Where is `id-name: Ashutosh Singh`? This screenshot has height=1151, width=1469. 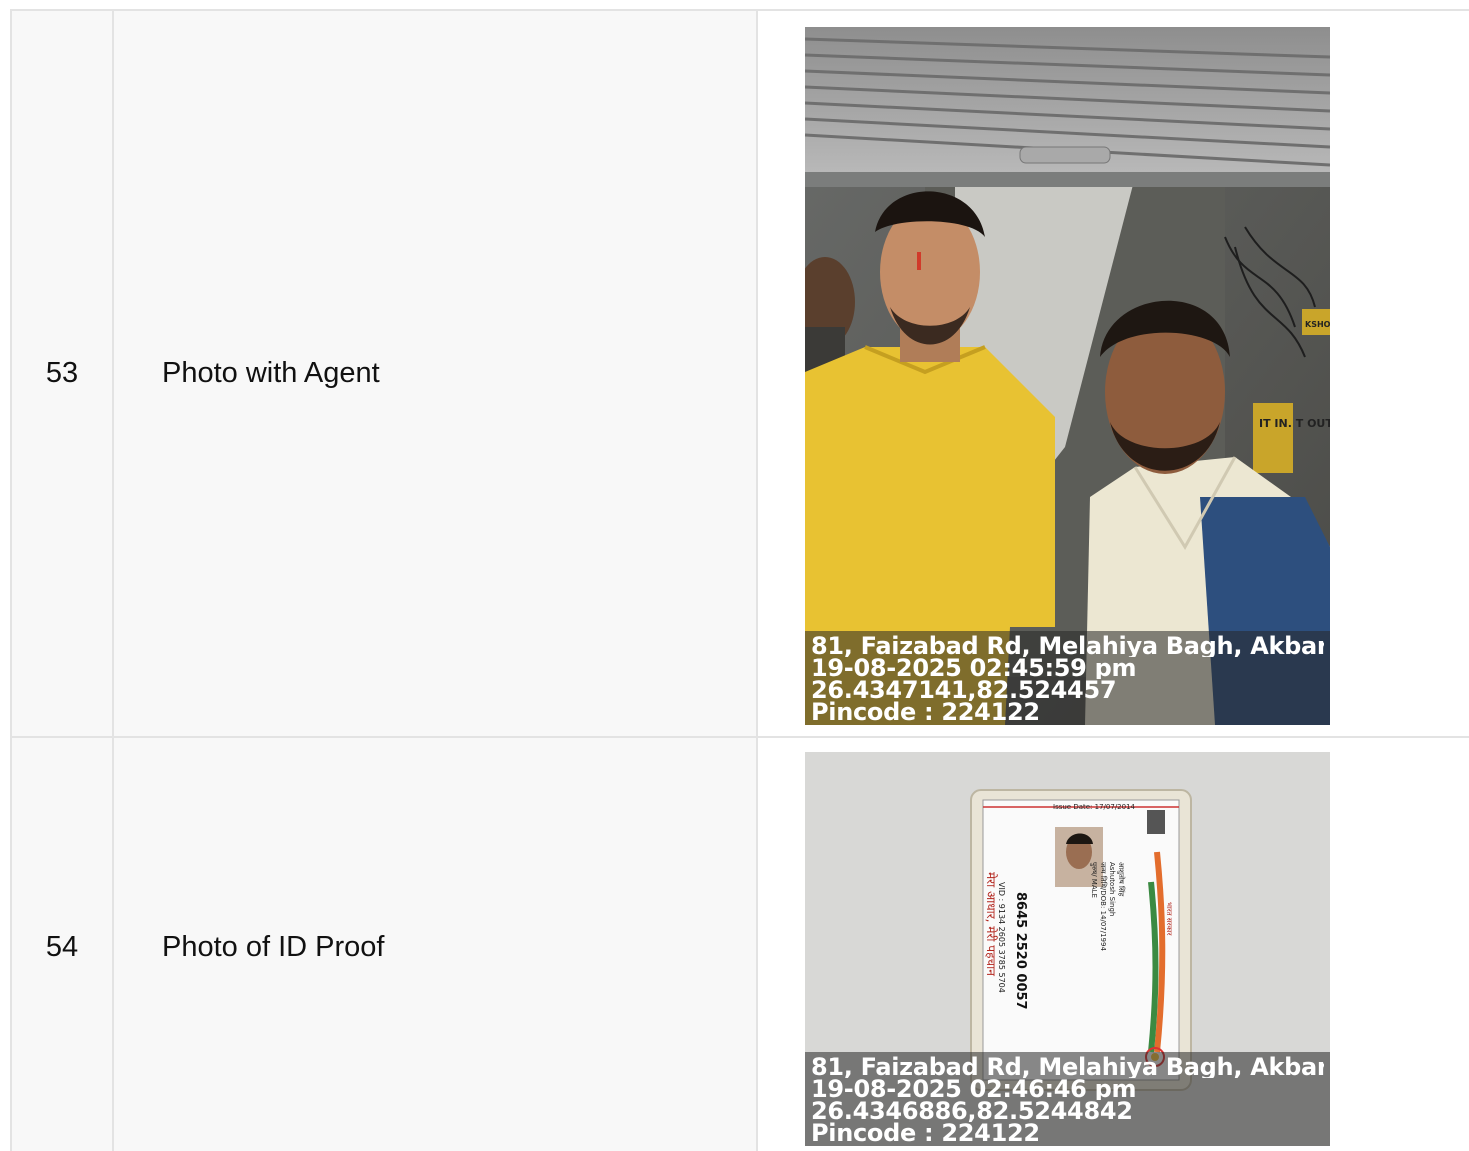
id-name: Ashutosh Singh is located at coordinates (1112, 889).